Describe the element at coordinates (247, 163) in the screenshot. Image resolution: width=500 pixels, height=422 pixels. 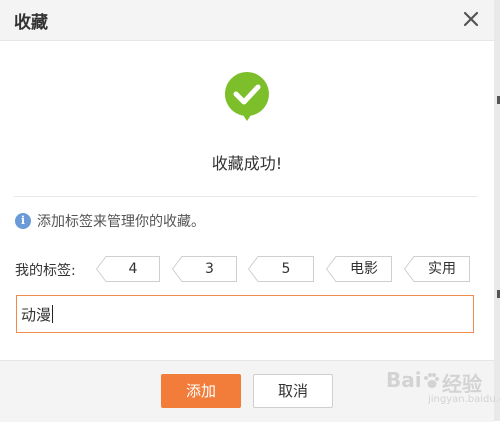
I see `success-message: 收藏成功!` at that location.